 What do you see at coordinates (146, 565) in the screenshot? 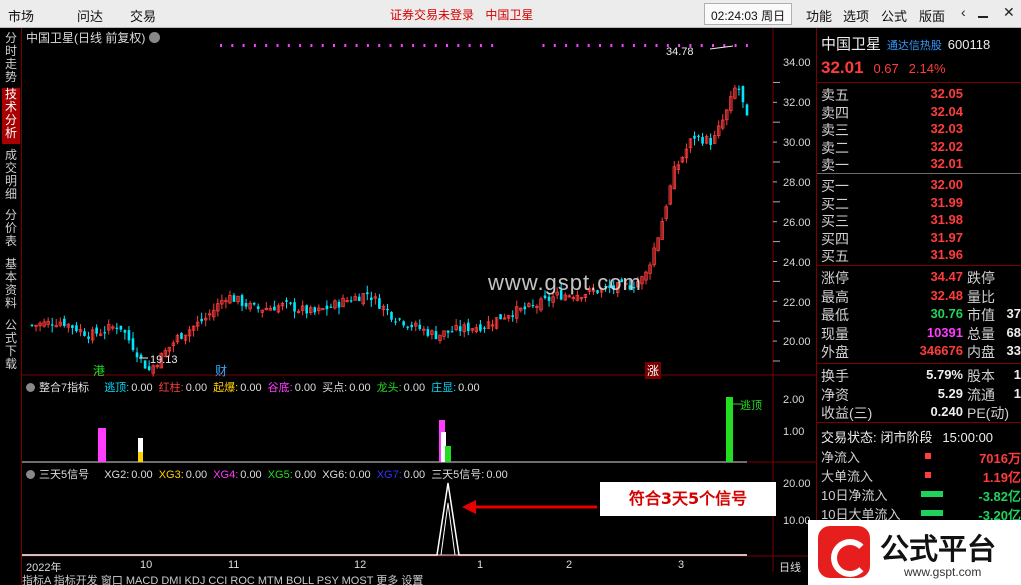
I see `time-label-10: 10` at bounding box center [146, 565].